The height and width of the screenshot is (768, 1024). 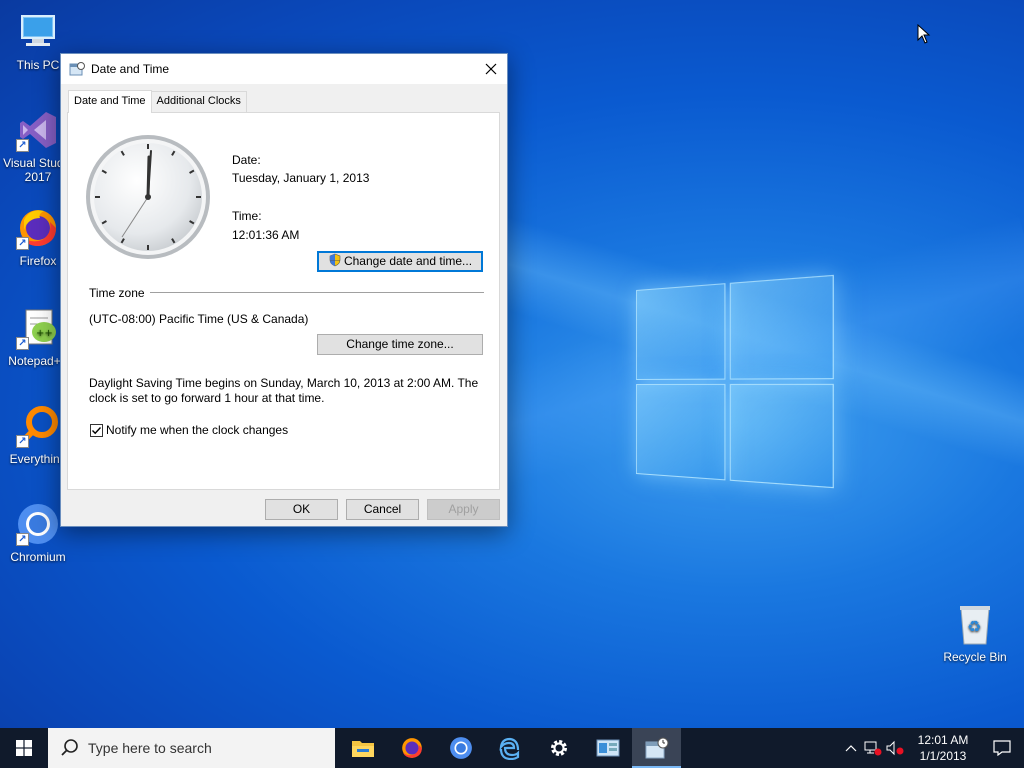 I want to click on taskbar-date-and-time, so click(x=656, y=748).